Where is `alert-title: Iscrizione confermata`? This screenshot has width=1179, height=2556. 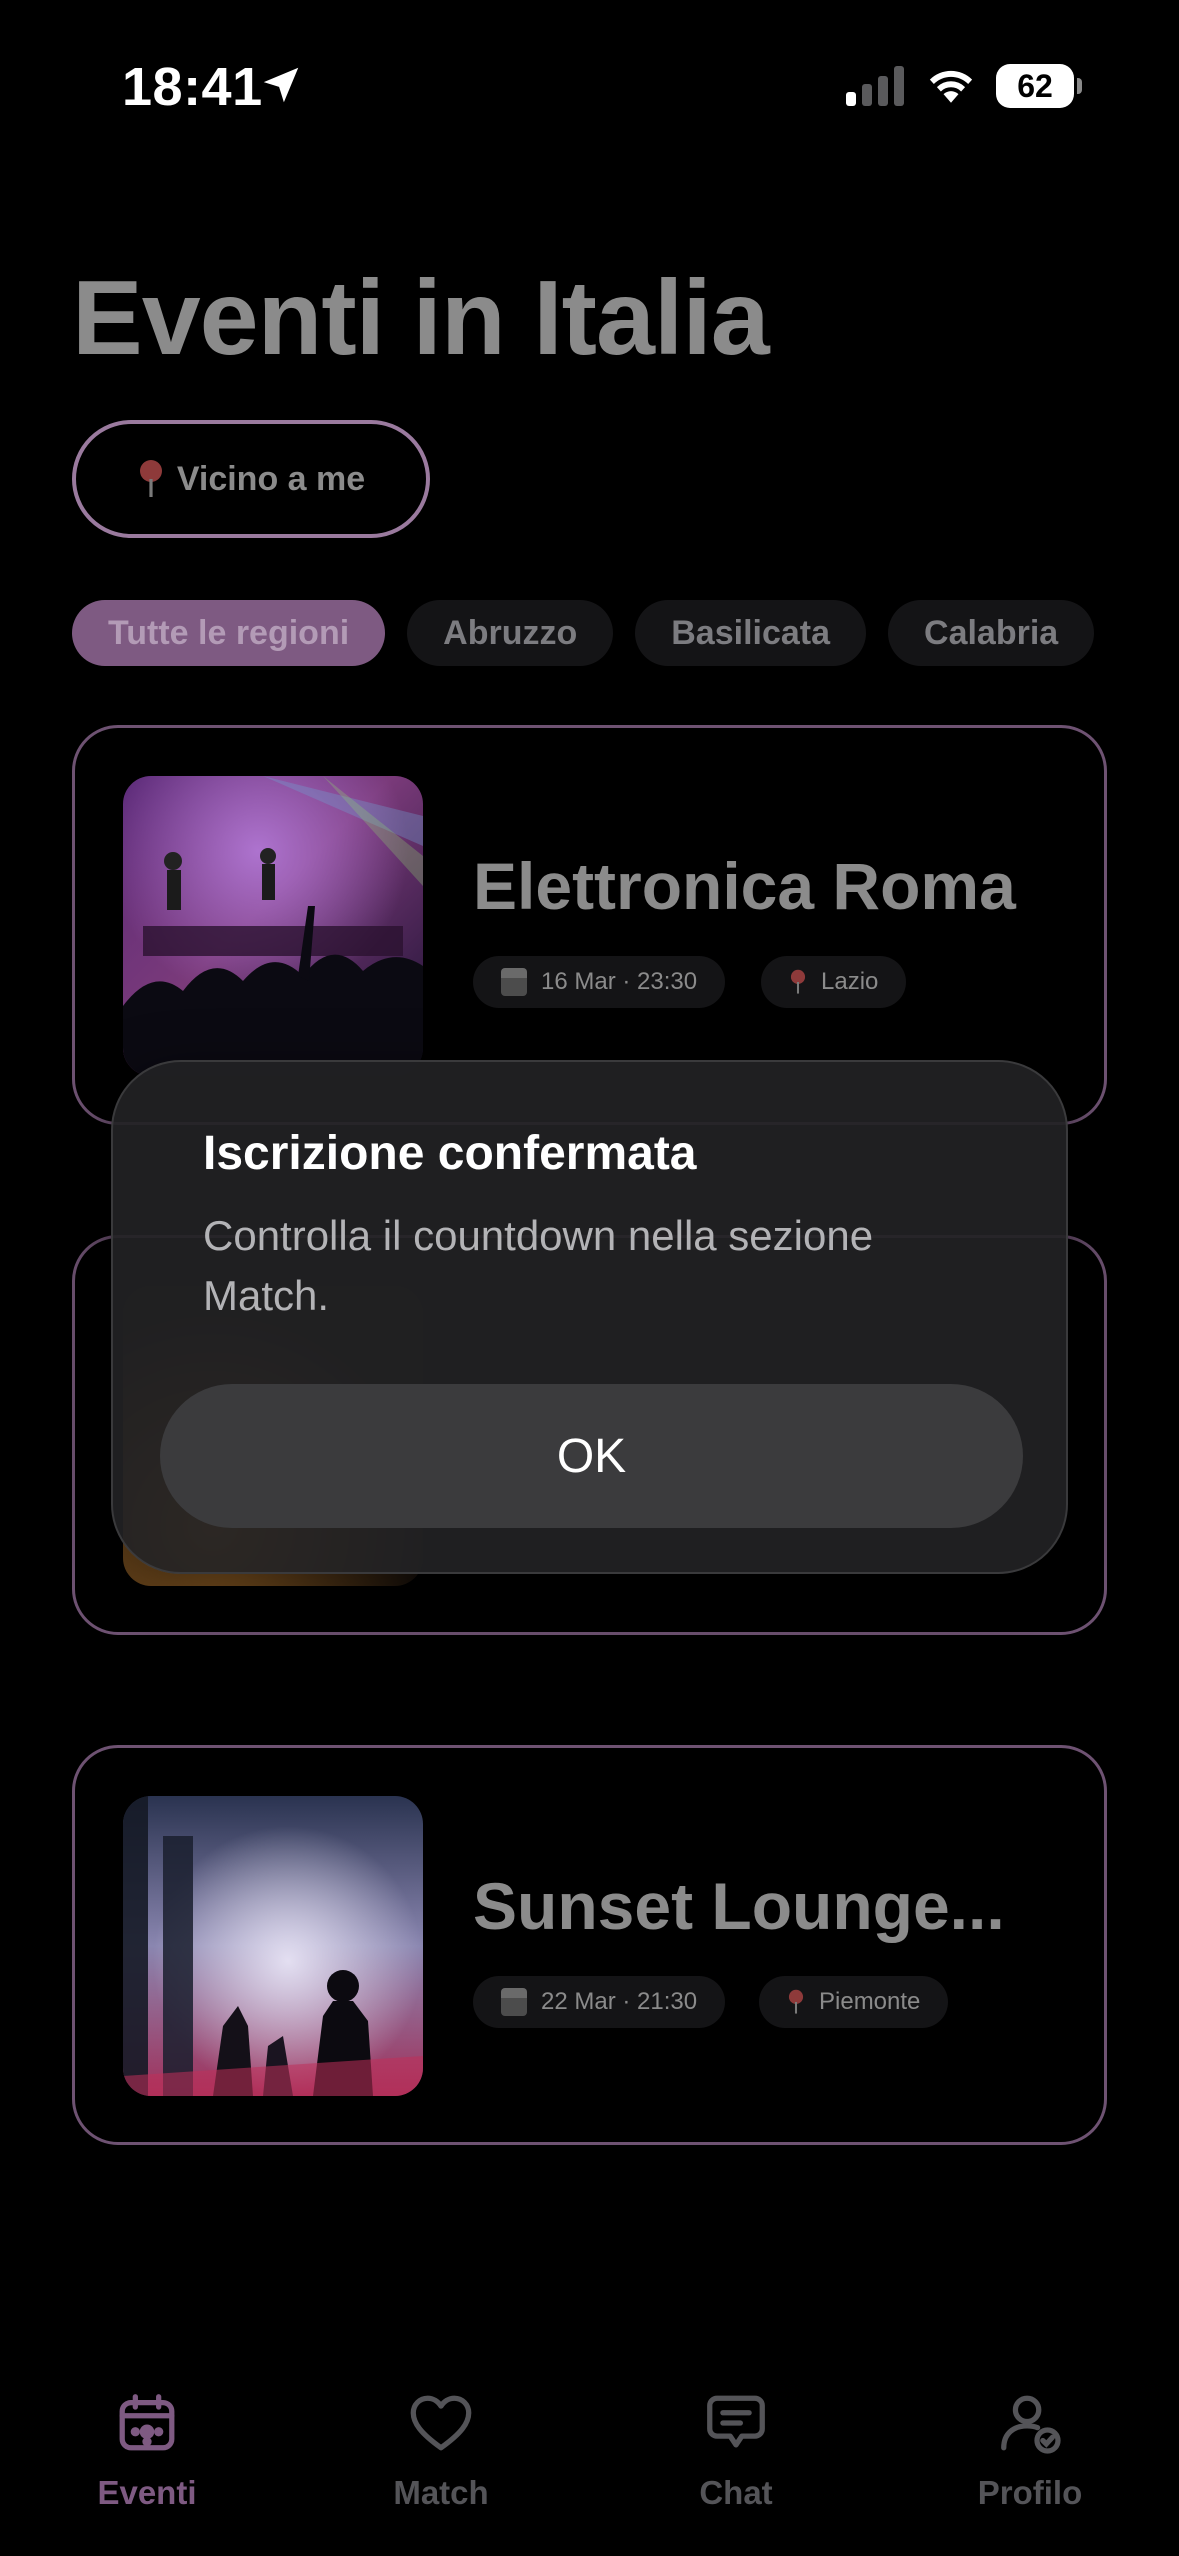 alert-title: Iscrizione confermata is located at coordinates (450, 1153).